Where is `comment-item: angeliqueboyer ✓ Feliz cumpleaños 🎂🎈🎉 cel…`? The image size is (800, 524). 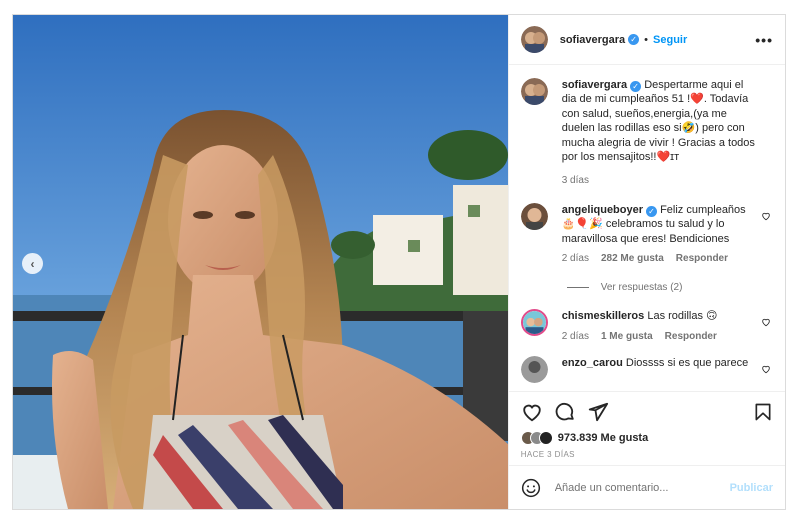
comment-item: angeliqueboyer ✓ Feliz cumpleaños 🎂🎈🎉 cel… is located at coordinates (646, 234).